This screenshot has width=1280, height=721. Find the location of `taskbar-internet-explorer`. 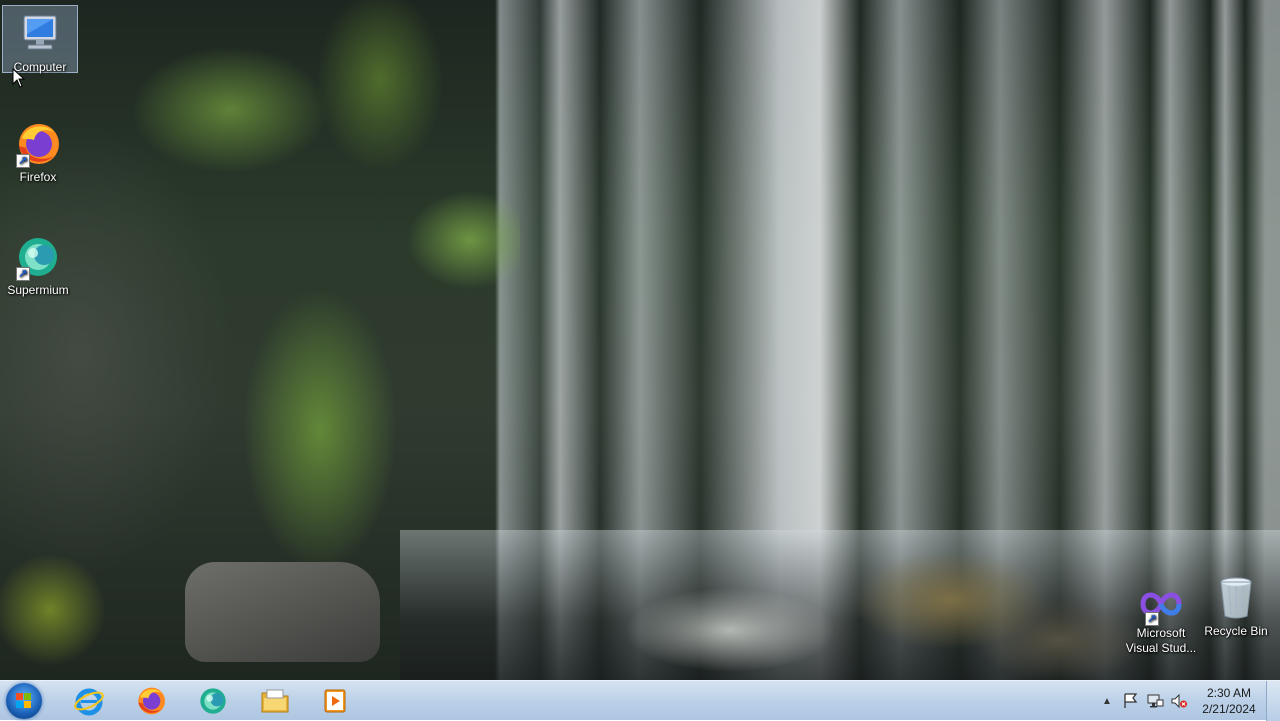

taskbar-internet-explorer is located at coordinates (89, 701).